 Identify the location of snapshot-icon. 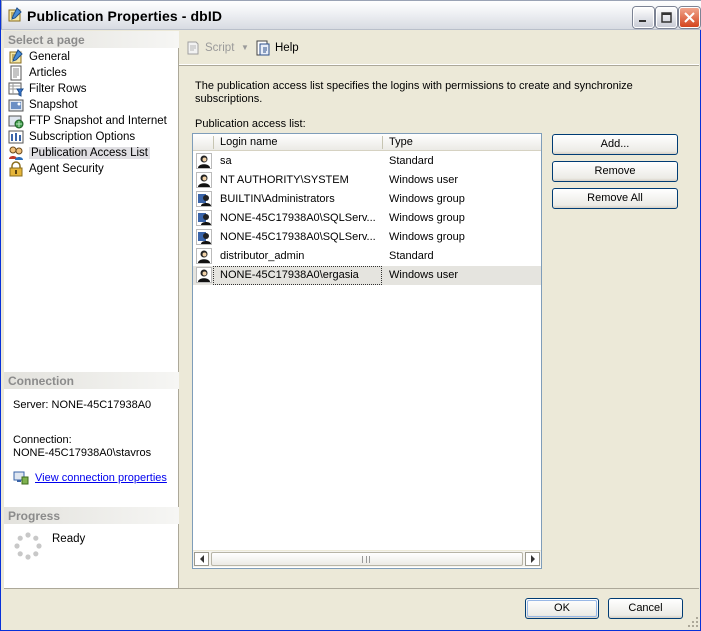
(16, 105).